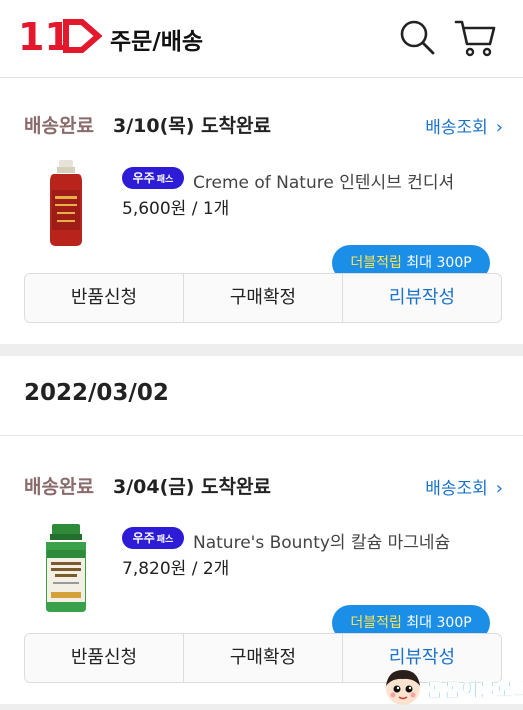 The height and width of the screenshot is (710, 523). Describe the element at coordinates (176, 569) in the screenshot. I see `product-price-quantity: 7,820원 / 2개` at that location.